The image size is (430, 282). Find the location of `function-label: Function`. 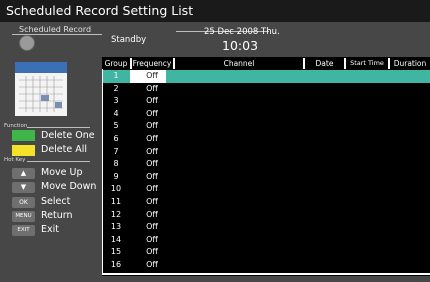

function-label: Function is located at coordinates (16, 126).